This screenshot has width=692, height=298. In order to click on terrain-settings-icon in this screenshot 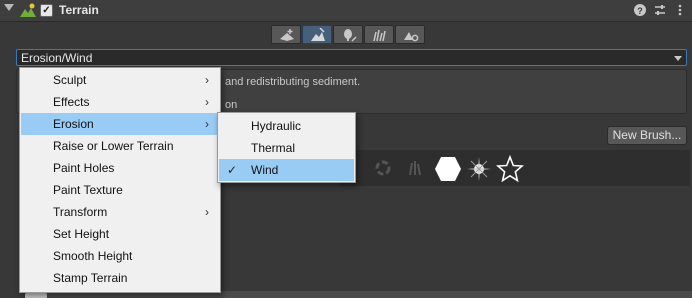, I will do `click(411, 37)`.